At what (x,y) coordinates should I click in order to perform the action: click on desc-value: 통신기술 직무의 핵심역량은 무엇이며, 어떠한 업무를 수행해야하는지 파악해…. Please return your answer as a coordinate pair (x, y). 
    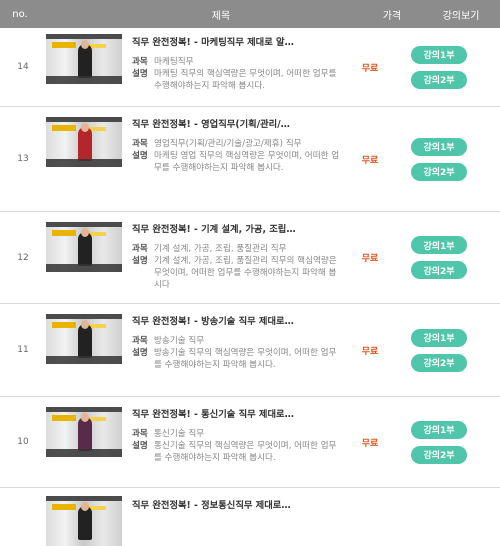
    Looking at the image, I should click on (245, 452).